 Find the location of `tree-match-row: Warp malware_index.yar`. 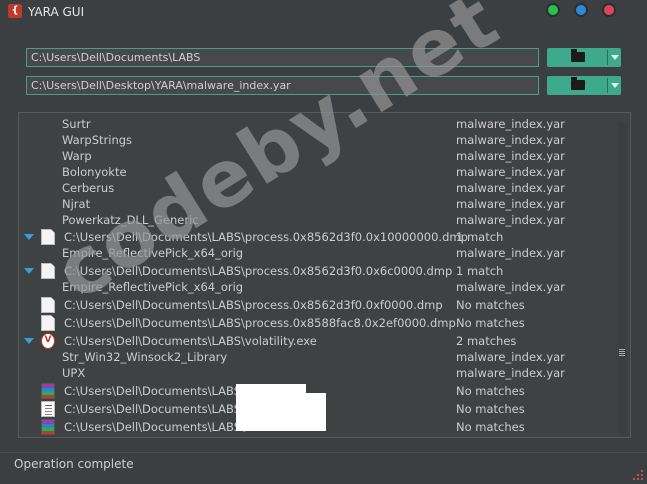

tree-match-row: Warp malware_index.yar is located at coordinates (318, 156).